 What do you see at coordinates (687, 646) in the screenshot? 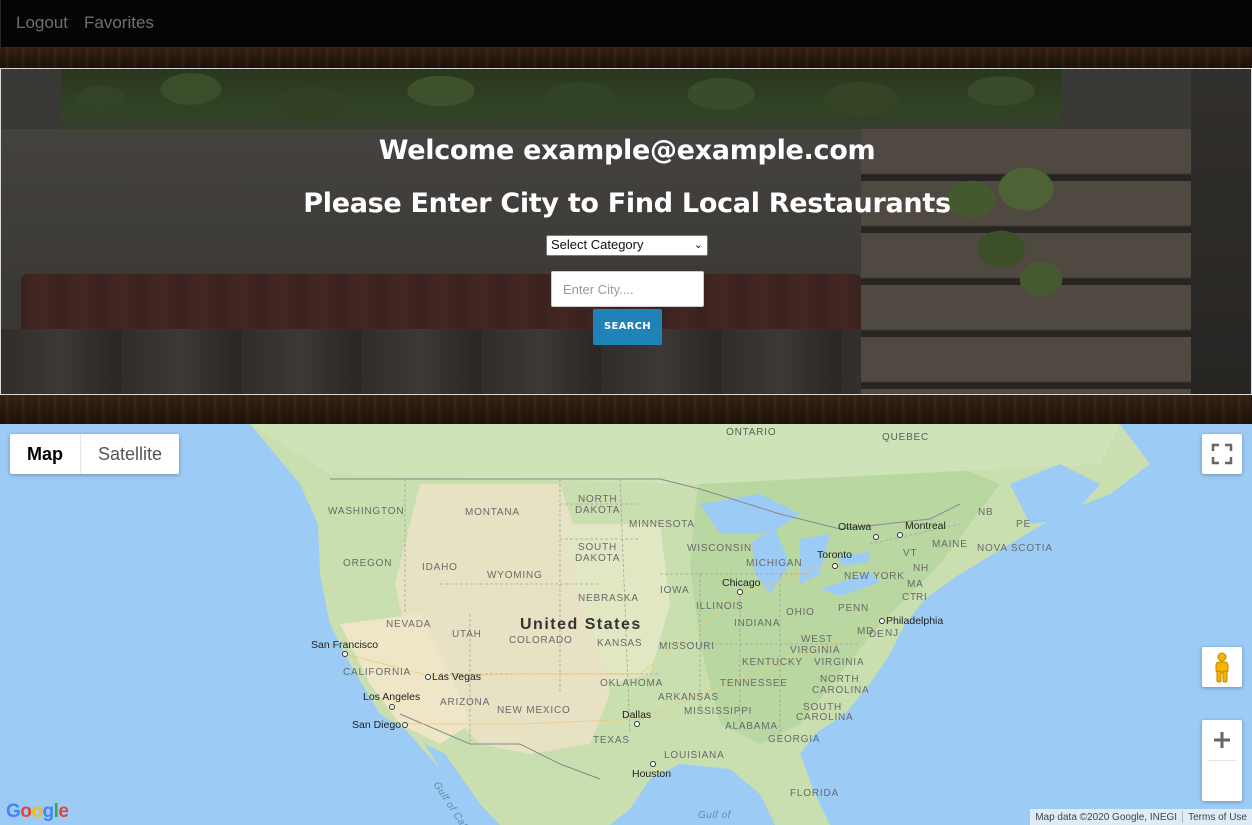
I see `label-missouri: MISSOURI` at bounding box center [687, 646].